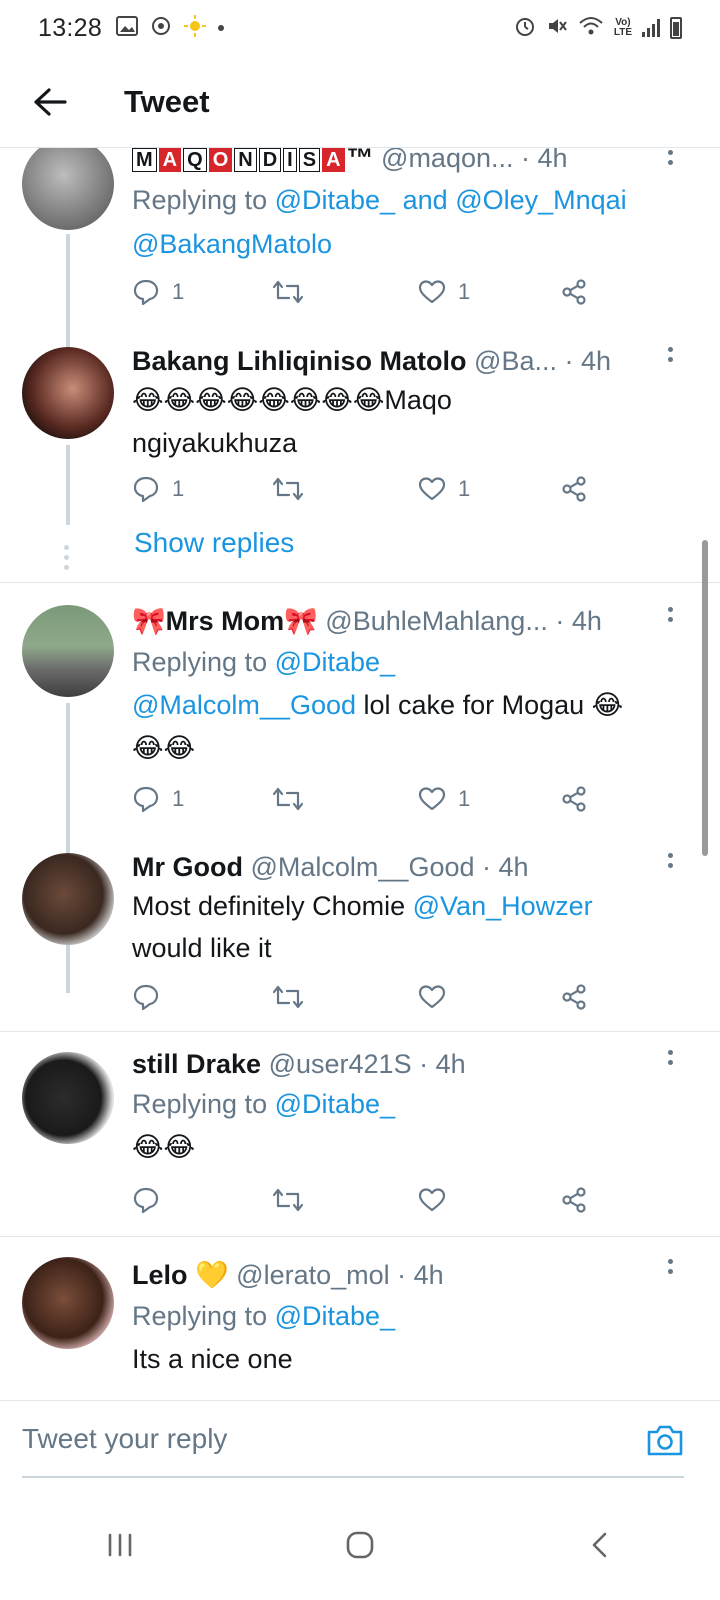 The height and width of the screenshot is (1600, 720). What do you see at coordinates (197, 1064) in the screenshot?
I see `tweet-author-name: still Drake` at bounding box center [197, 1064].